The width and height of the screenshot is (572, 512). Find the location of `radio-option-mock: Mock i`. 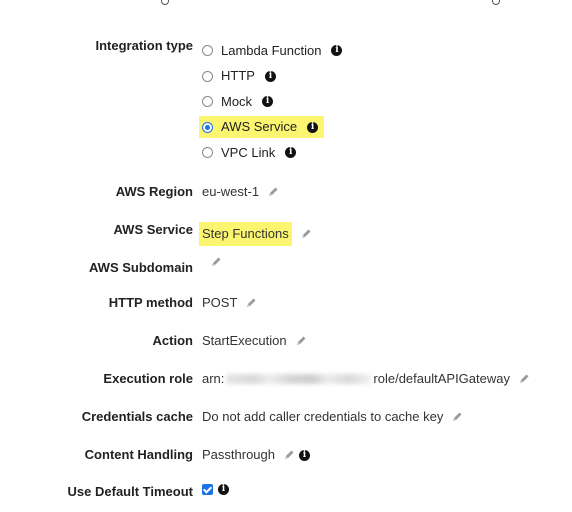

radio-option-mock: Mock i is located at coordinates (272, 102).